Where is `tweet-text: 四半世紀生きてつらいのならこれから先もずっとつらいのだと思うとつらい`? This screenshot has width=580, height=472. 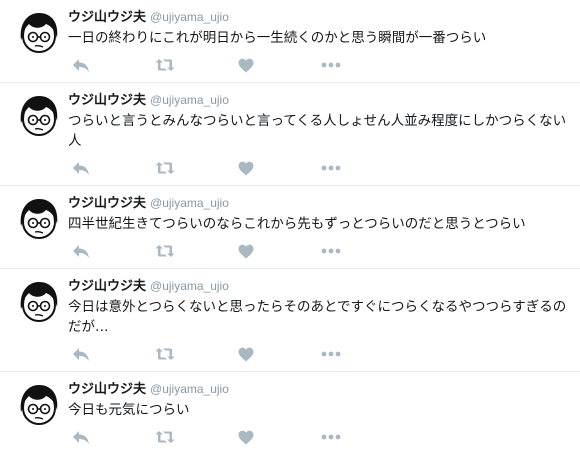
tweet-text: 四半世紀生きてつらいのならこれから先もずっとつらいのだと思うとつらい is located at coordinates (297, 224).